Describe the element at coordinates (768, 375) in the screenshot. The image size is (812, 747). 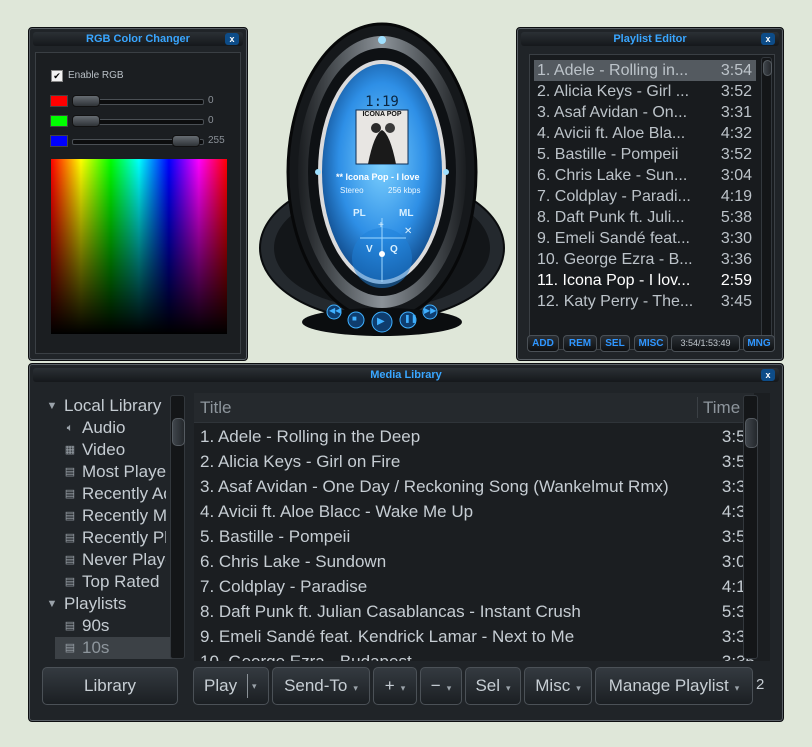
I see `library-close-button: x` at that location.